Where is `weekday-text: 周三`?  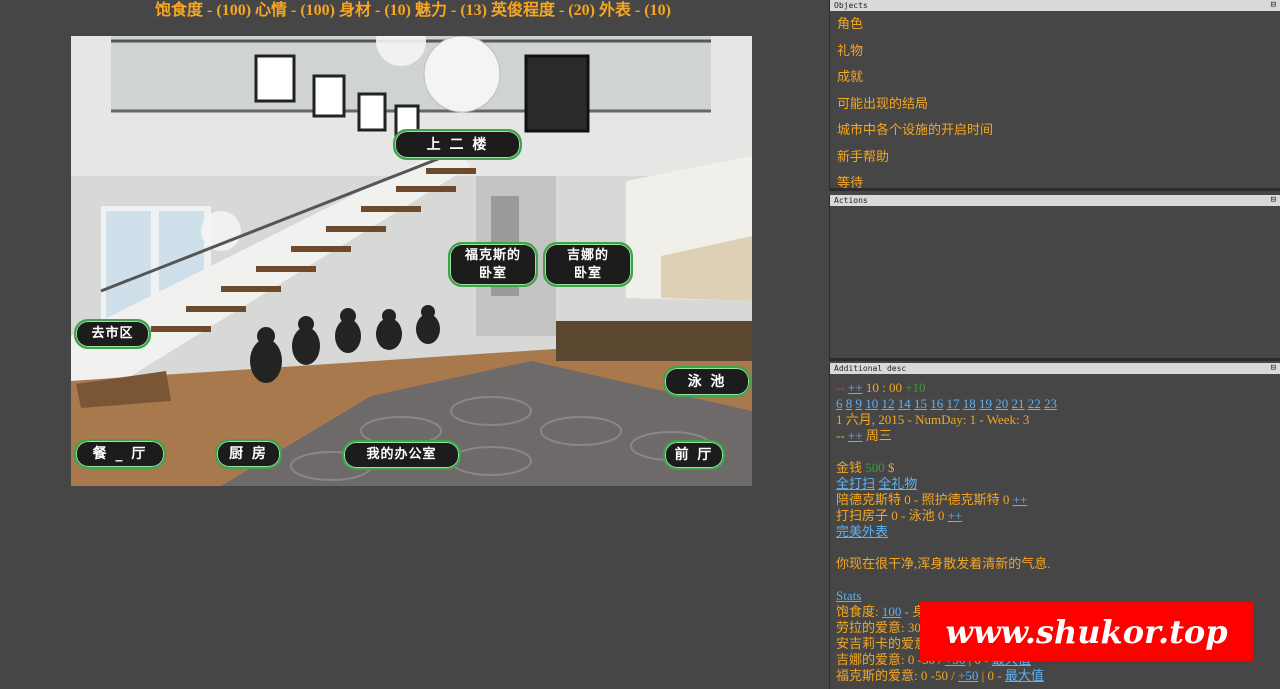 weekday-text: 周三 is located at coordinates (878, 435).